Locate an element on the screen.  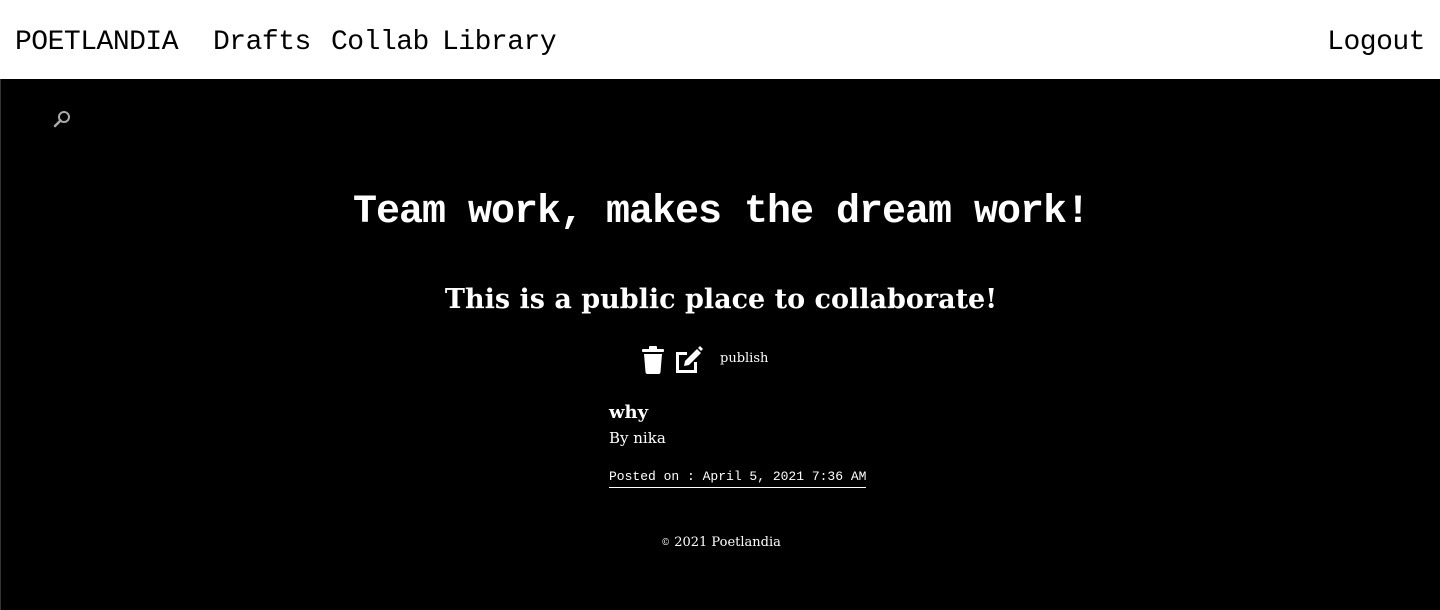
logout-link: Logout is located at coordinates (1376, 43).